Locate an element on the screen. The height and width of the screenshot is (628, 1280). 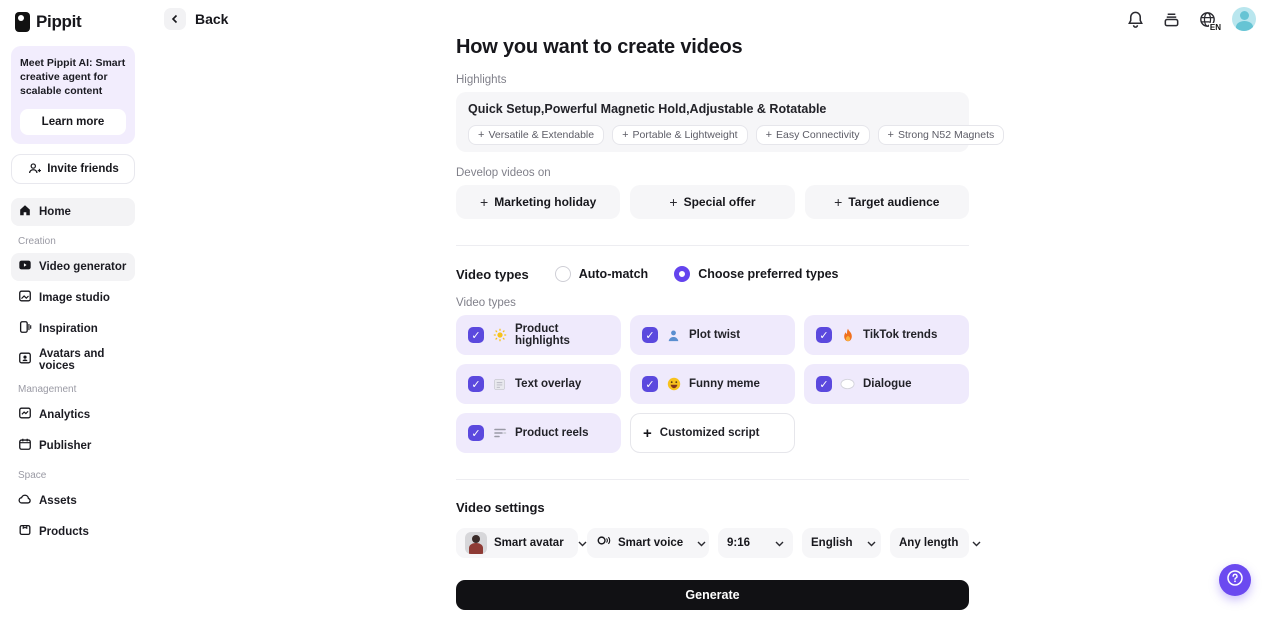
sidebar-item-image-studio: Image studio is located at coordinates (73, 298).